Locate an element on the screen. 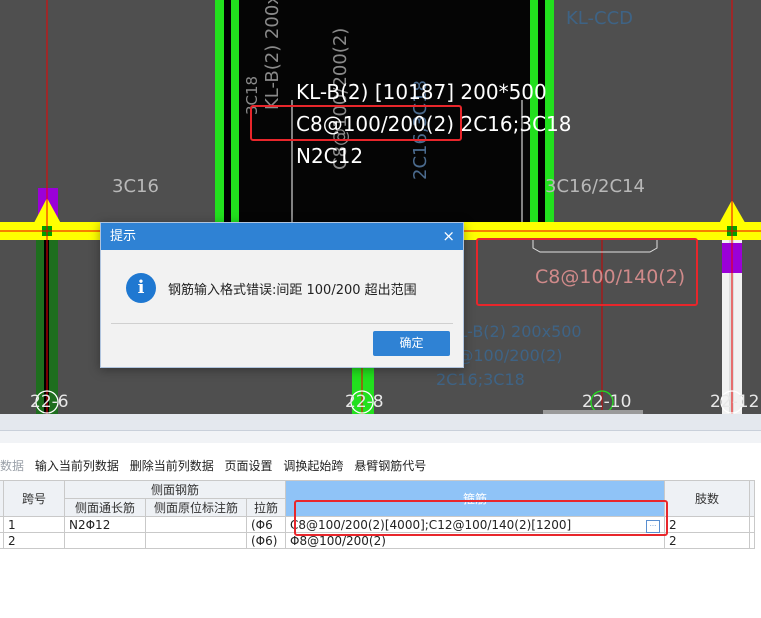 This screenshot has width=761, height=618. dialog-titlebar: 提示 × is located at coordinates (282, 236).